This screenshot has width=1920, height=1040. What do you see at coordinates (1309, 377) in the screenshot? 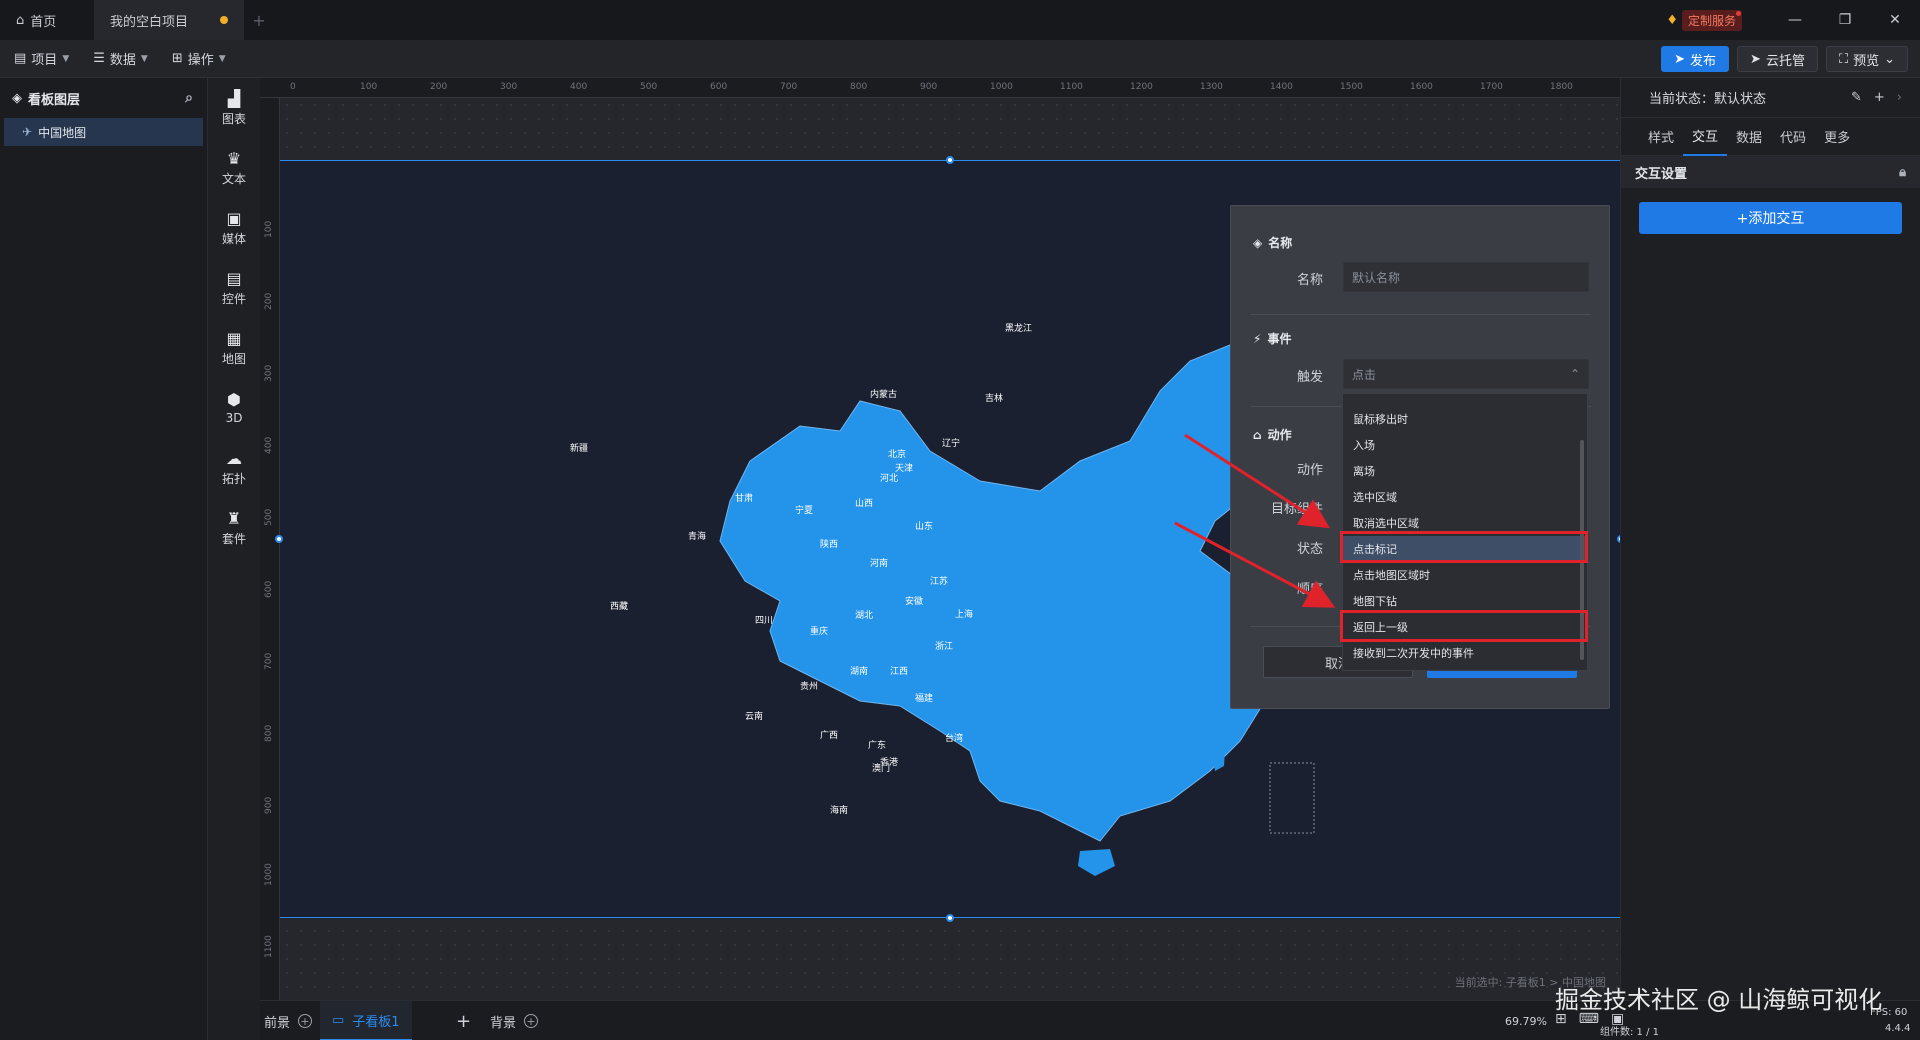
I see `trigger-label: 触发` at bounding box center [1309, 377].